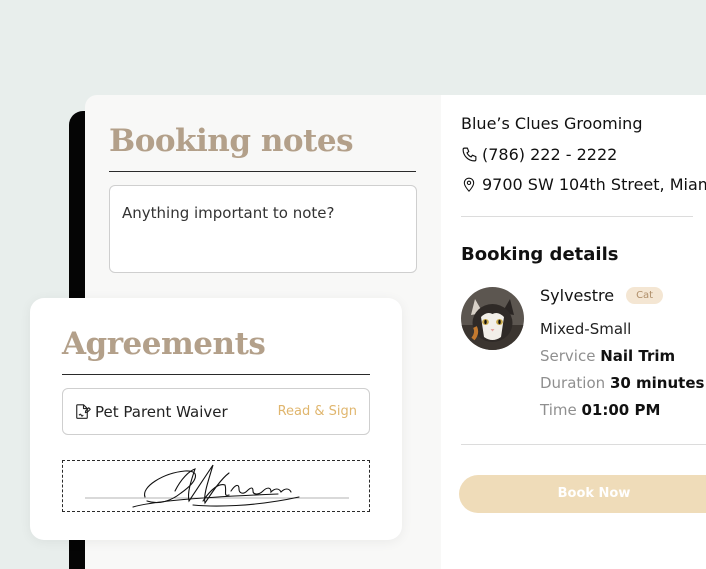 This screenshot has width=706, height=569. Describe the element at coordinates (594, 184) in the screenshot. I see `business-address-text: 9700 SW 104th Street, Miami,` at that location.